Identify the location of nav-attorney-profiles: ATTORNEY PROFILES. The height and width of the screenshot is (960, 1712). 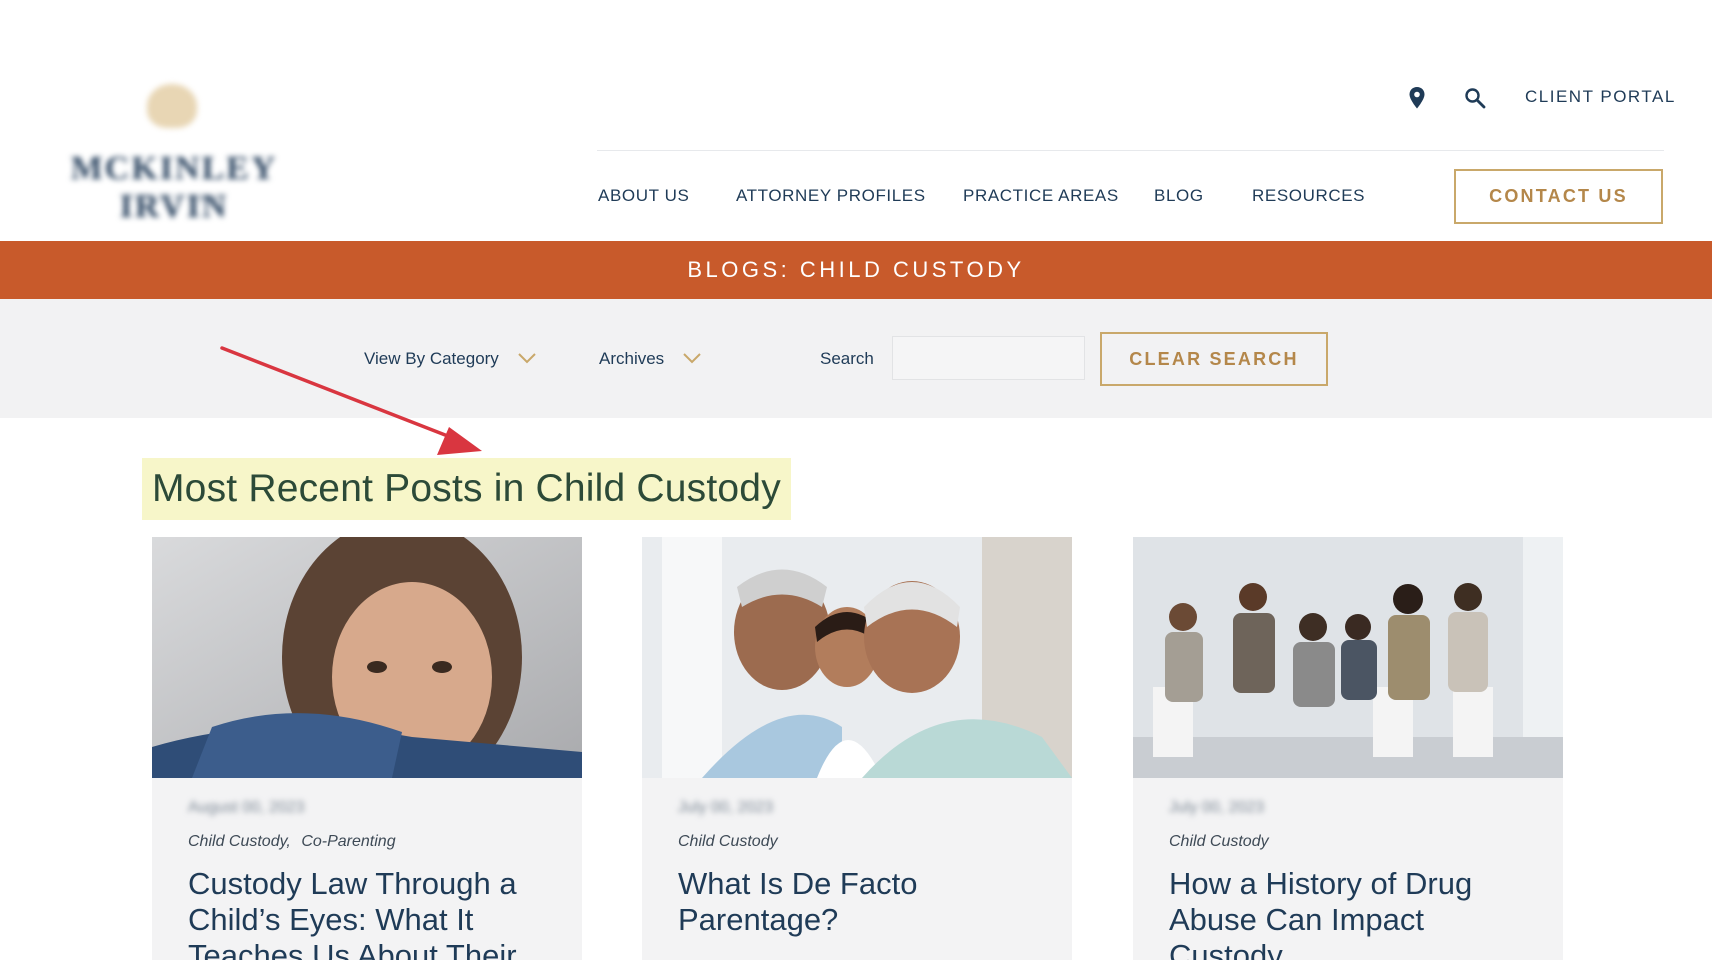
(831, 196).